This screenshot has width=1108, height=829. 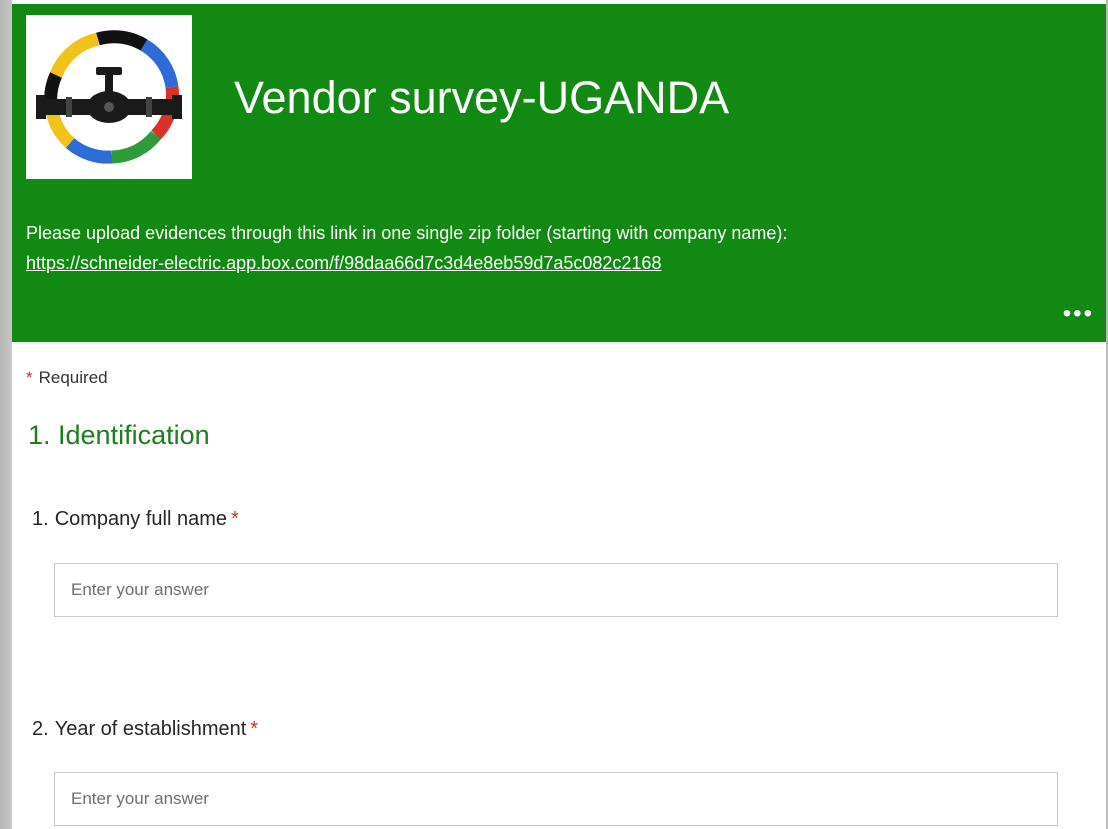 I want to click on company-name-input, so click(x=556, y=590).